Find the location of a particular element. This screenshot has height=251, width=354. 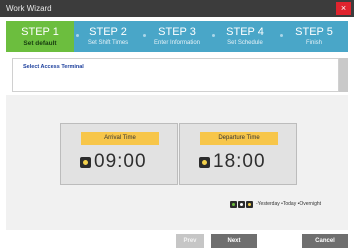

arrival-time-panel: Arrival Time 09:00 is located at coordinates (119, 154).